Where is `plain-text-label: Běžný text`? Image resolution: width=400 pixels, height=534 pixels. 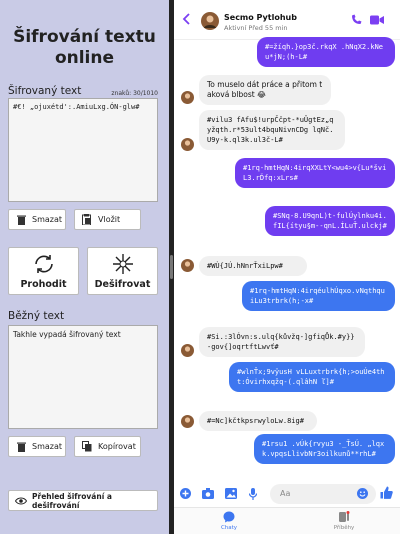
plain-text-label: Běžný text is located at coordinates (36, 316).